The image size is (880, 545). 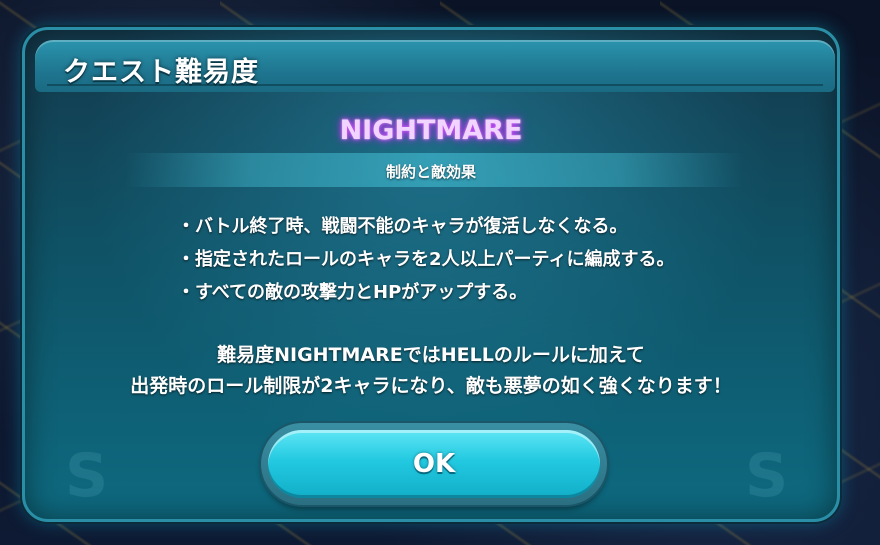 I want to click on rule-item: ・すべての敵の攻撃力とHPがアップする。, so click(x=352, y=292).